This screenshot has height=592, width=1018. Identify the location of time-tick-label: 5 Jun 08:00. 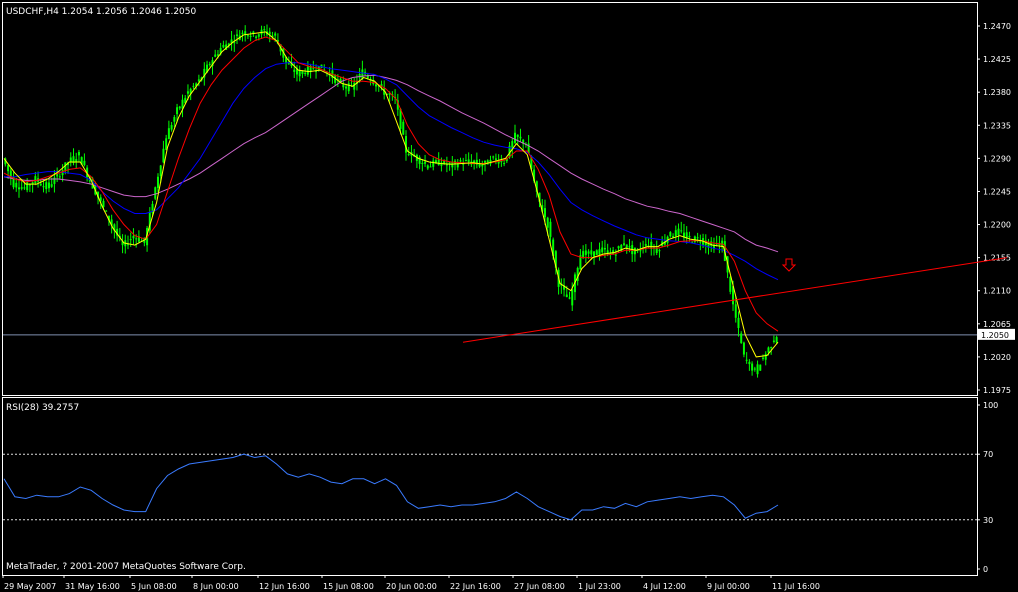
(154, 586).